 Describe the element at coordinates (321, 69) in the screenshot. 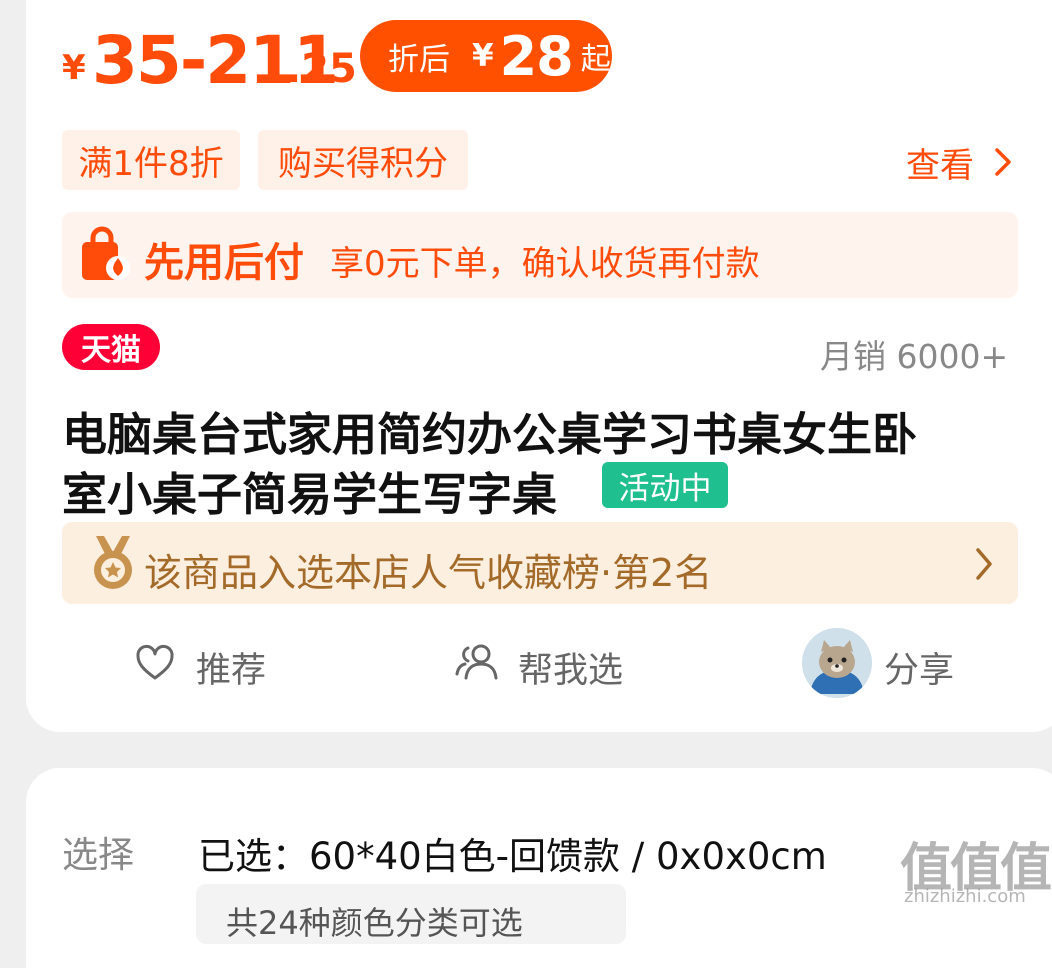

I see `price-decimal: .25` at that location.